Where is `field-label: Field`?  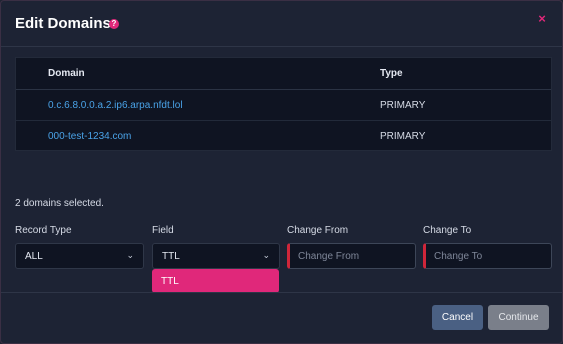
field-label: Field is located at coordinates (163, 230).